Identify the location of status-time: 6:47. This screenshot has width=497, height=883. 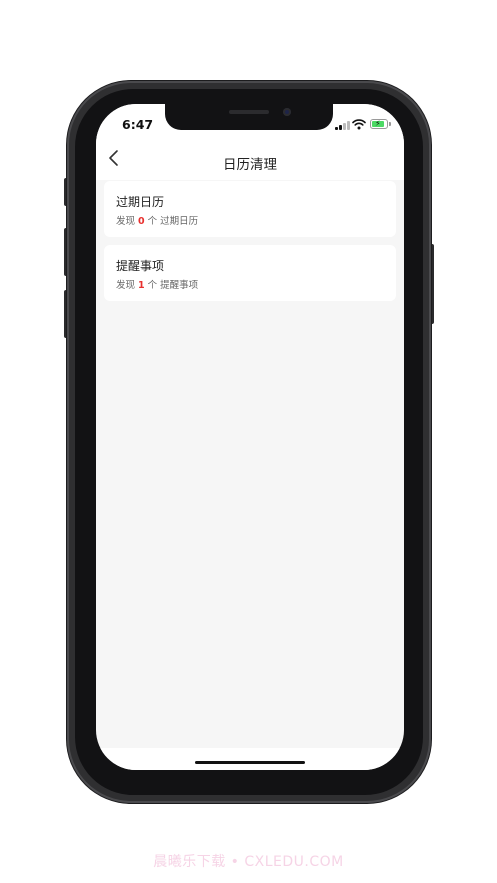
(138, 124).